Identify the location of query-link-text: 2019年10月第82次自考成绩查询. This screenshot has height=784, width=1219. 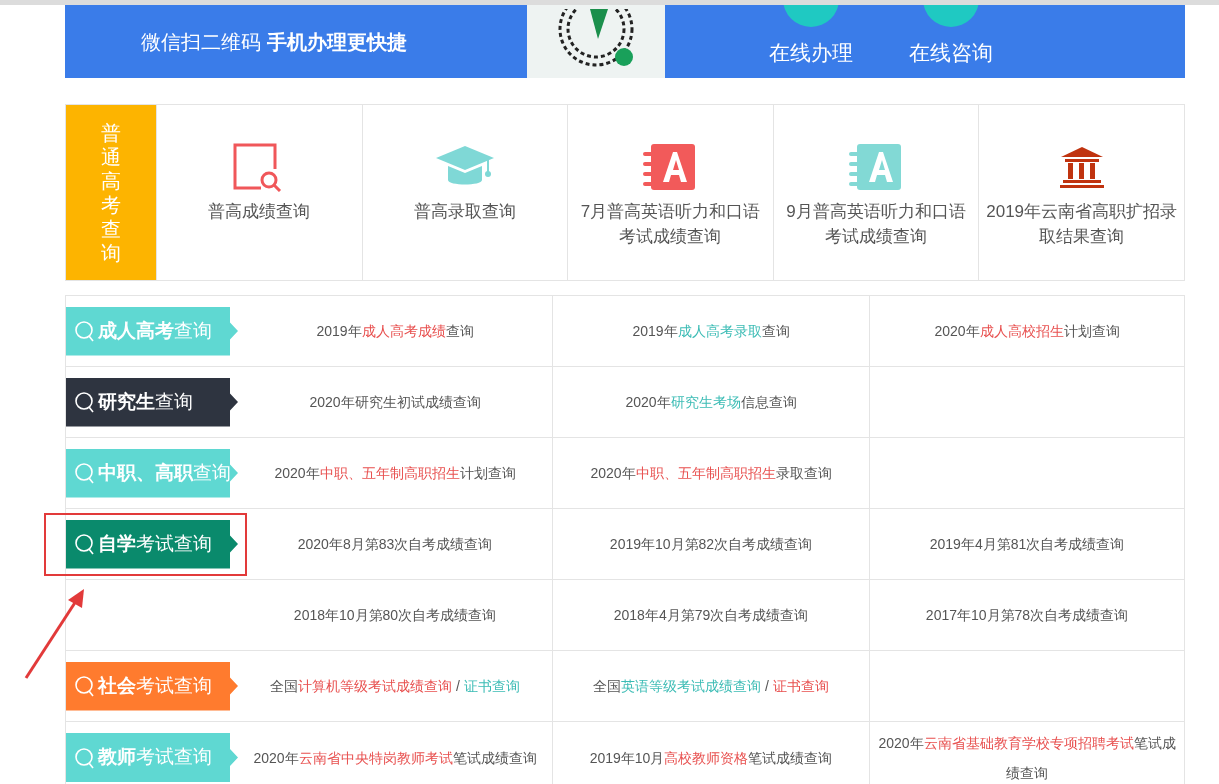
(711, 544).